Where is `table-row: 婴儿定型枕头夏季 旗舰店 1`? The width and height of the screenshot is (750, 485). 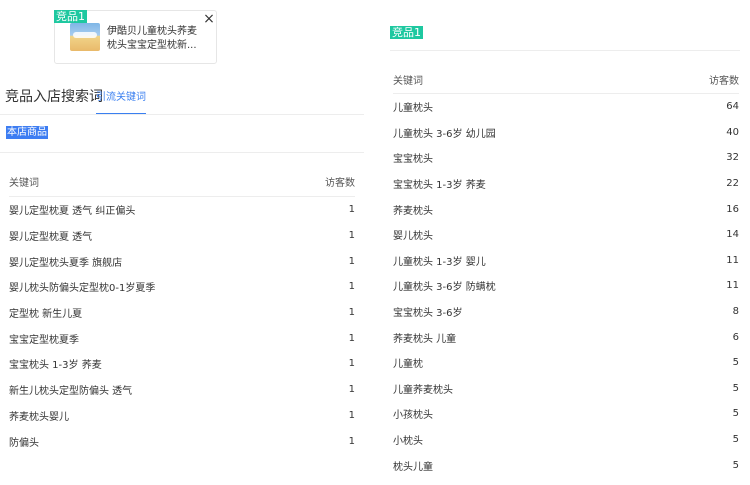 table-row: 婴儿定型枕头夏季 旗舰店 1 is located at coordinates (182, 261).